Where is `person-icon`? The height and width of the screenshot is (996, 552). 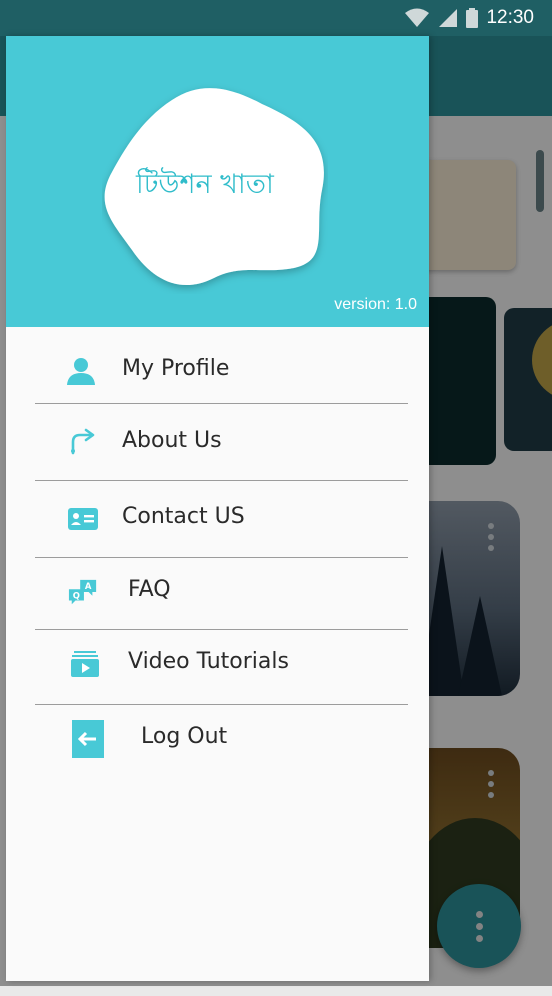 person-icon is located at coordinates (81, 371).